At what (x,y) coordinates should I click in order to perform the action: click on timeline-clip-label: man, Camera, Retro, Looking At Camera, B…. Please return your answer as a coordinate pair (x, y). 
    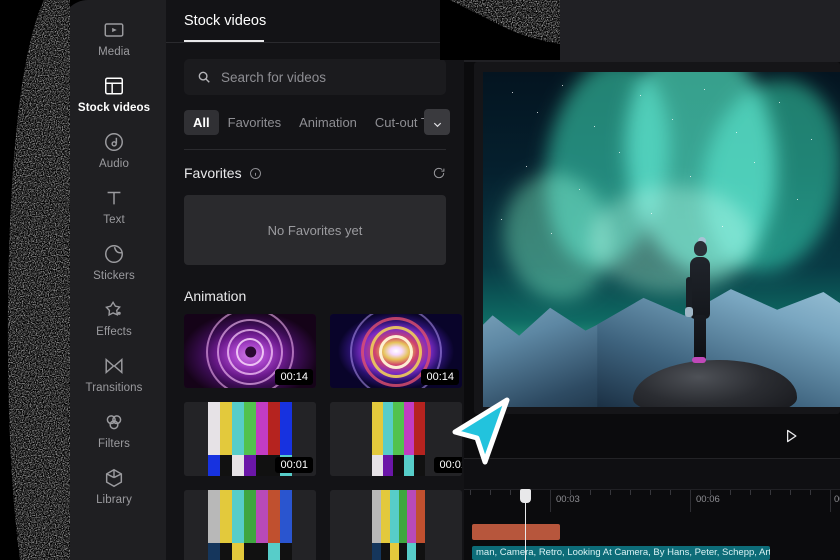
    Looking at the image, I should click on (623, 552).